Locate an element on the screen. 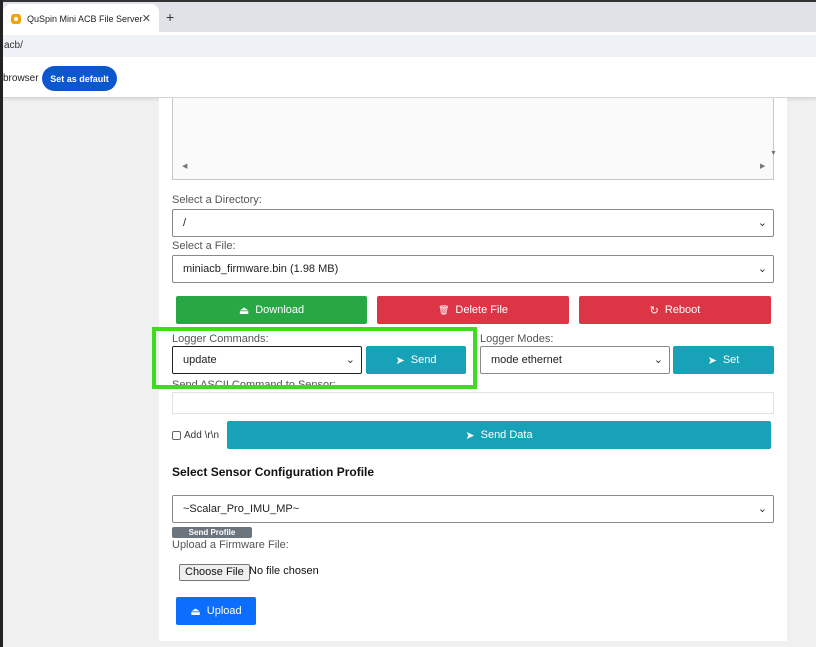 The width and height of the screenshot is (816, 647). browser-tab: QuSpin Mini ACB File Server ✕ is located at coordinates (81, 19).